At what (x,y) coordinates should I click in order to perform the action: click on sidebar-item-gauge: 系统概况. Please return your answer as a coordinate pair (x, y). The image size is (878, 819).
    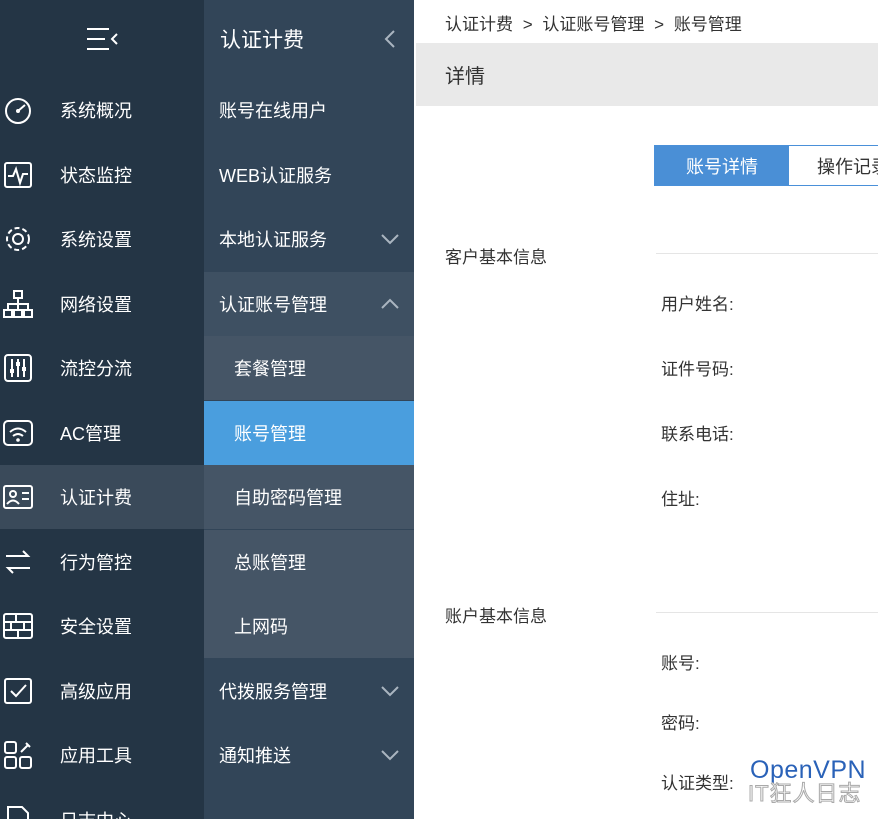
    Looking at the image, I should click on (102, 110).